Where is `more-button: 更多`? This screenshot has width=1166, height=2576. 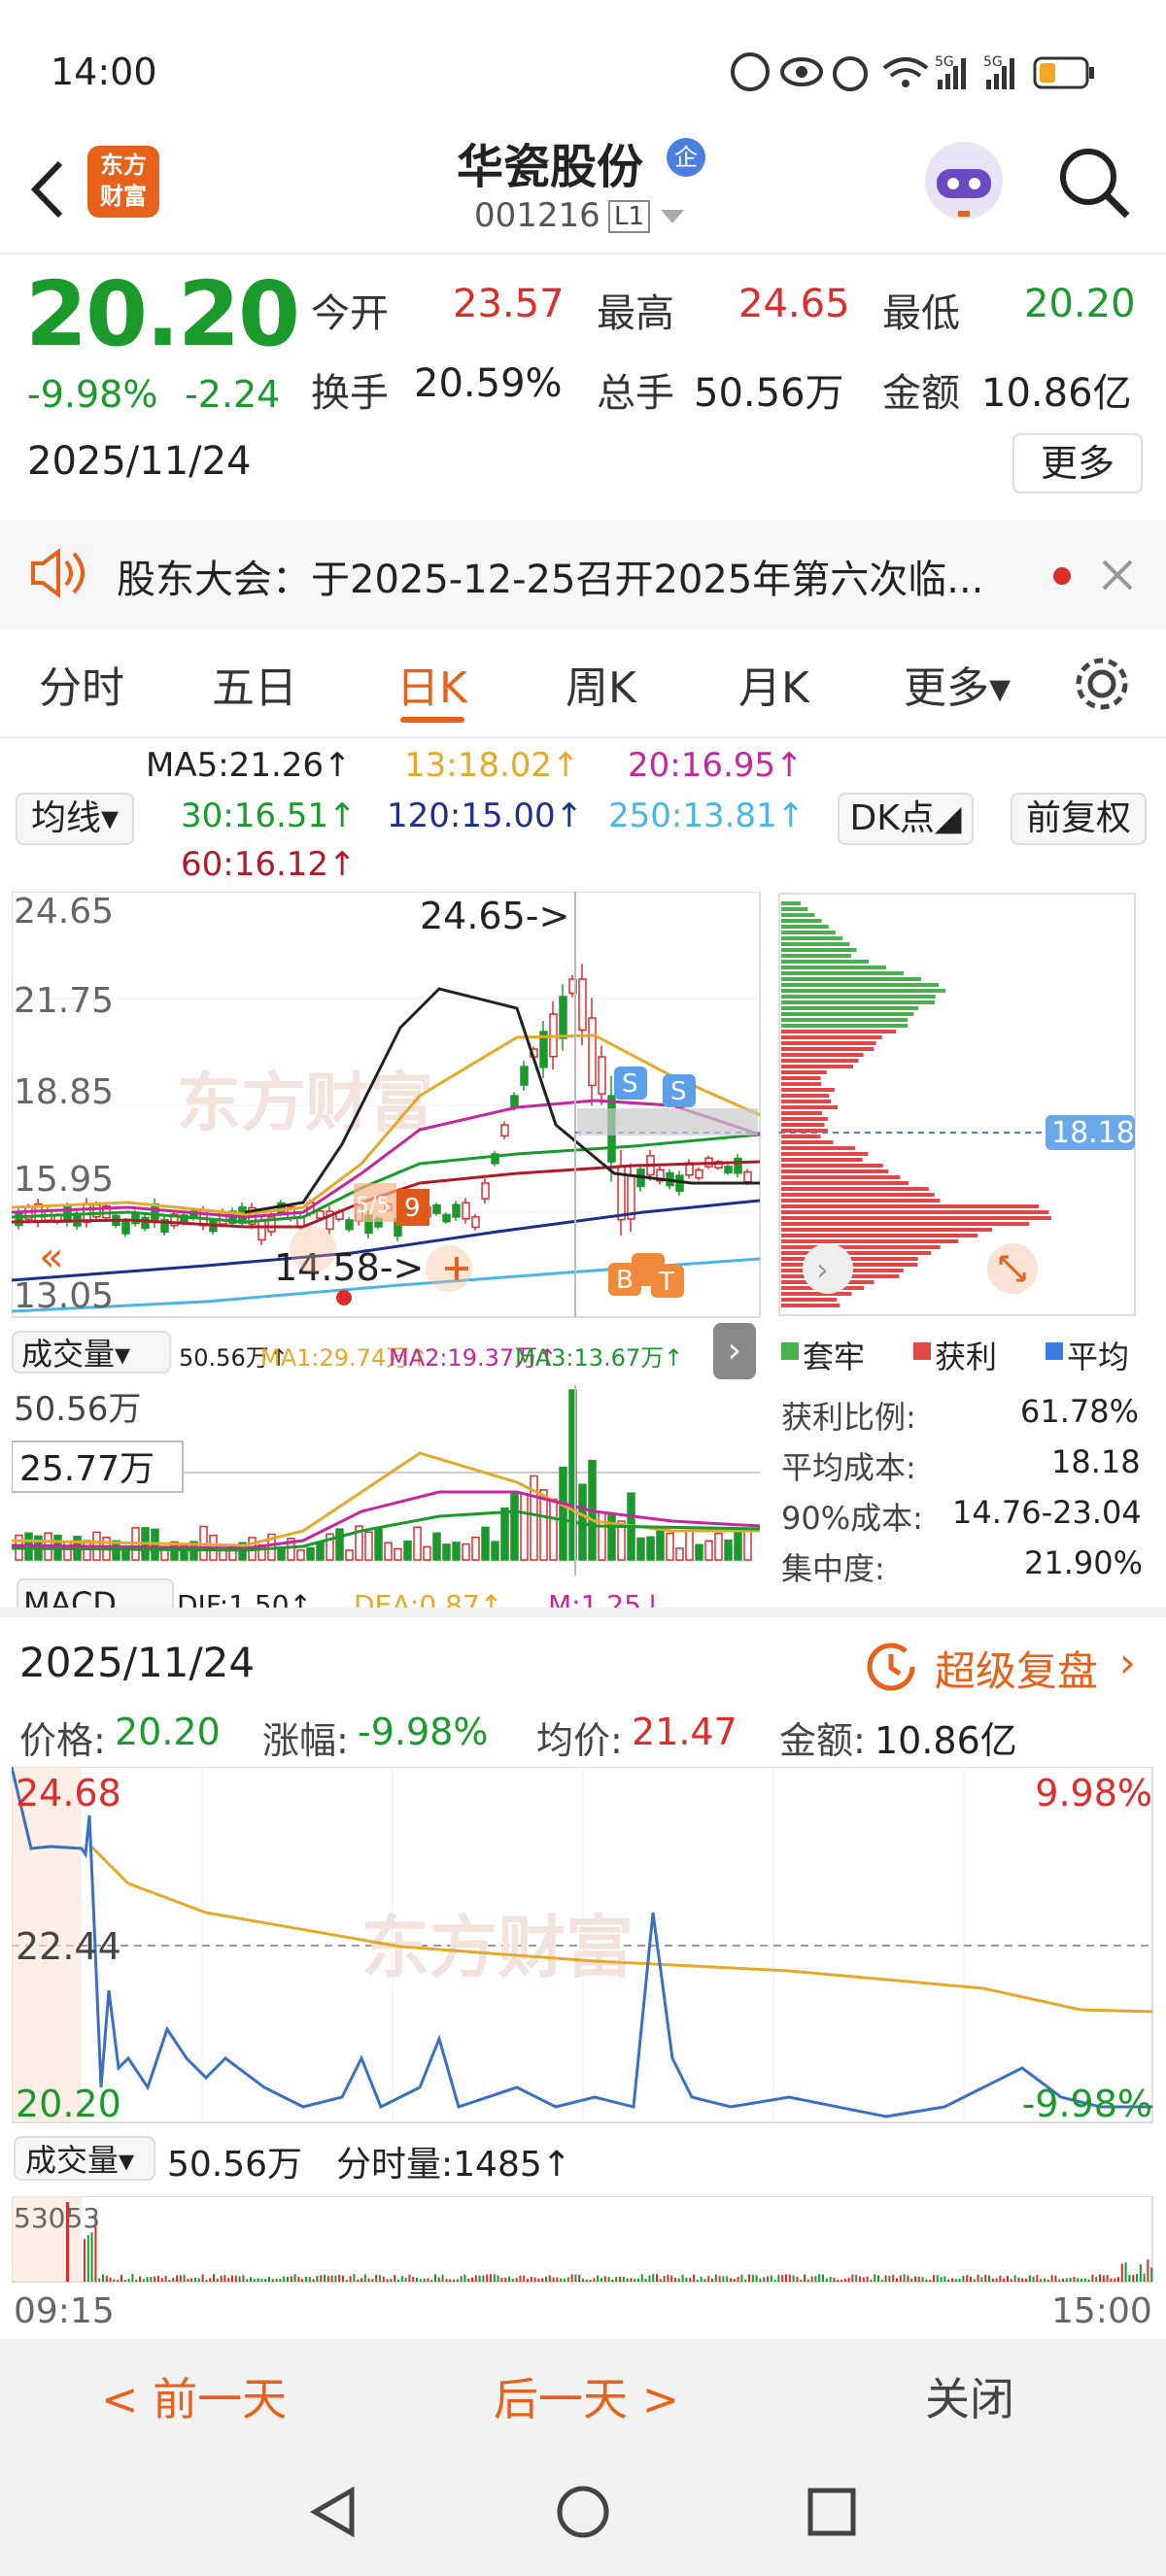
more-button: 更多 is located at coordinates (1077, 463).